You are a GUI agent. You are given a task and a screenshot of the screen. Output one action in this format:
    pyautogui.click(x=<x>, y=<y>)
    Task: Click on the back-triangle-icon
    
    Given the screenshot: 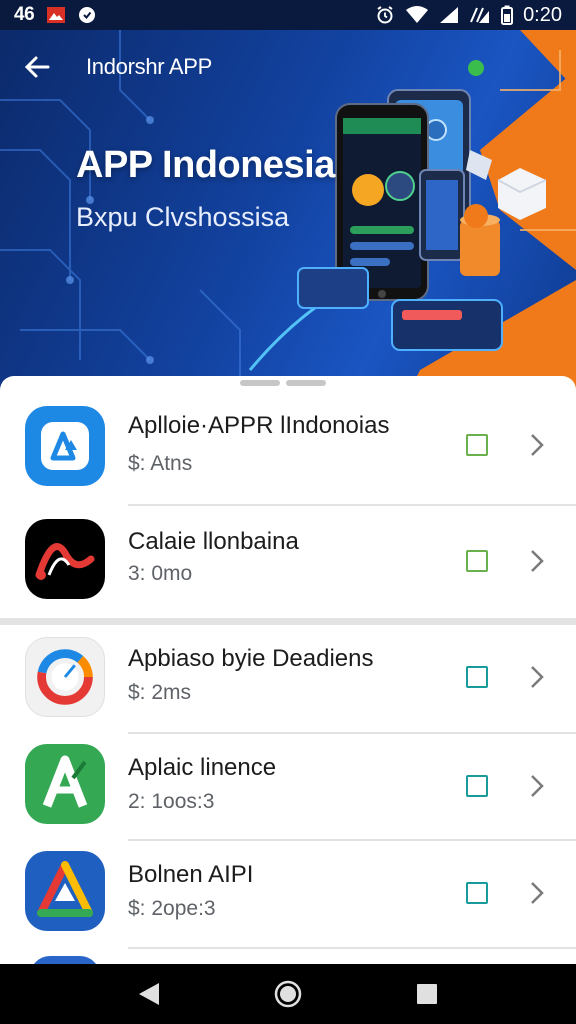 What is the action you would take?
    pyautogui.click(x=149, y=994)
    